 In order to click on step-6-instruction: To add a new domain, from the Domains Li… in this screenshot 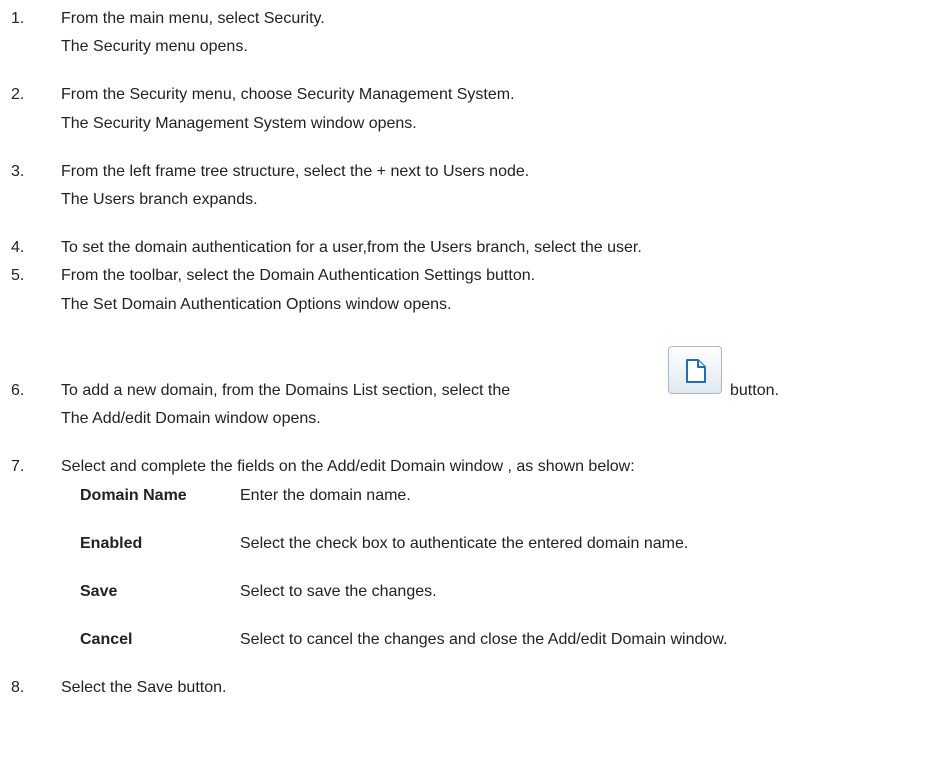, I will do `click(286, 390)`.